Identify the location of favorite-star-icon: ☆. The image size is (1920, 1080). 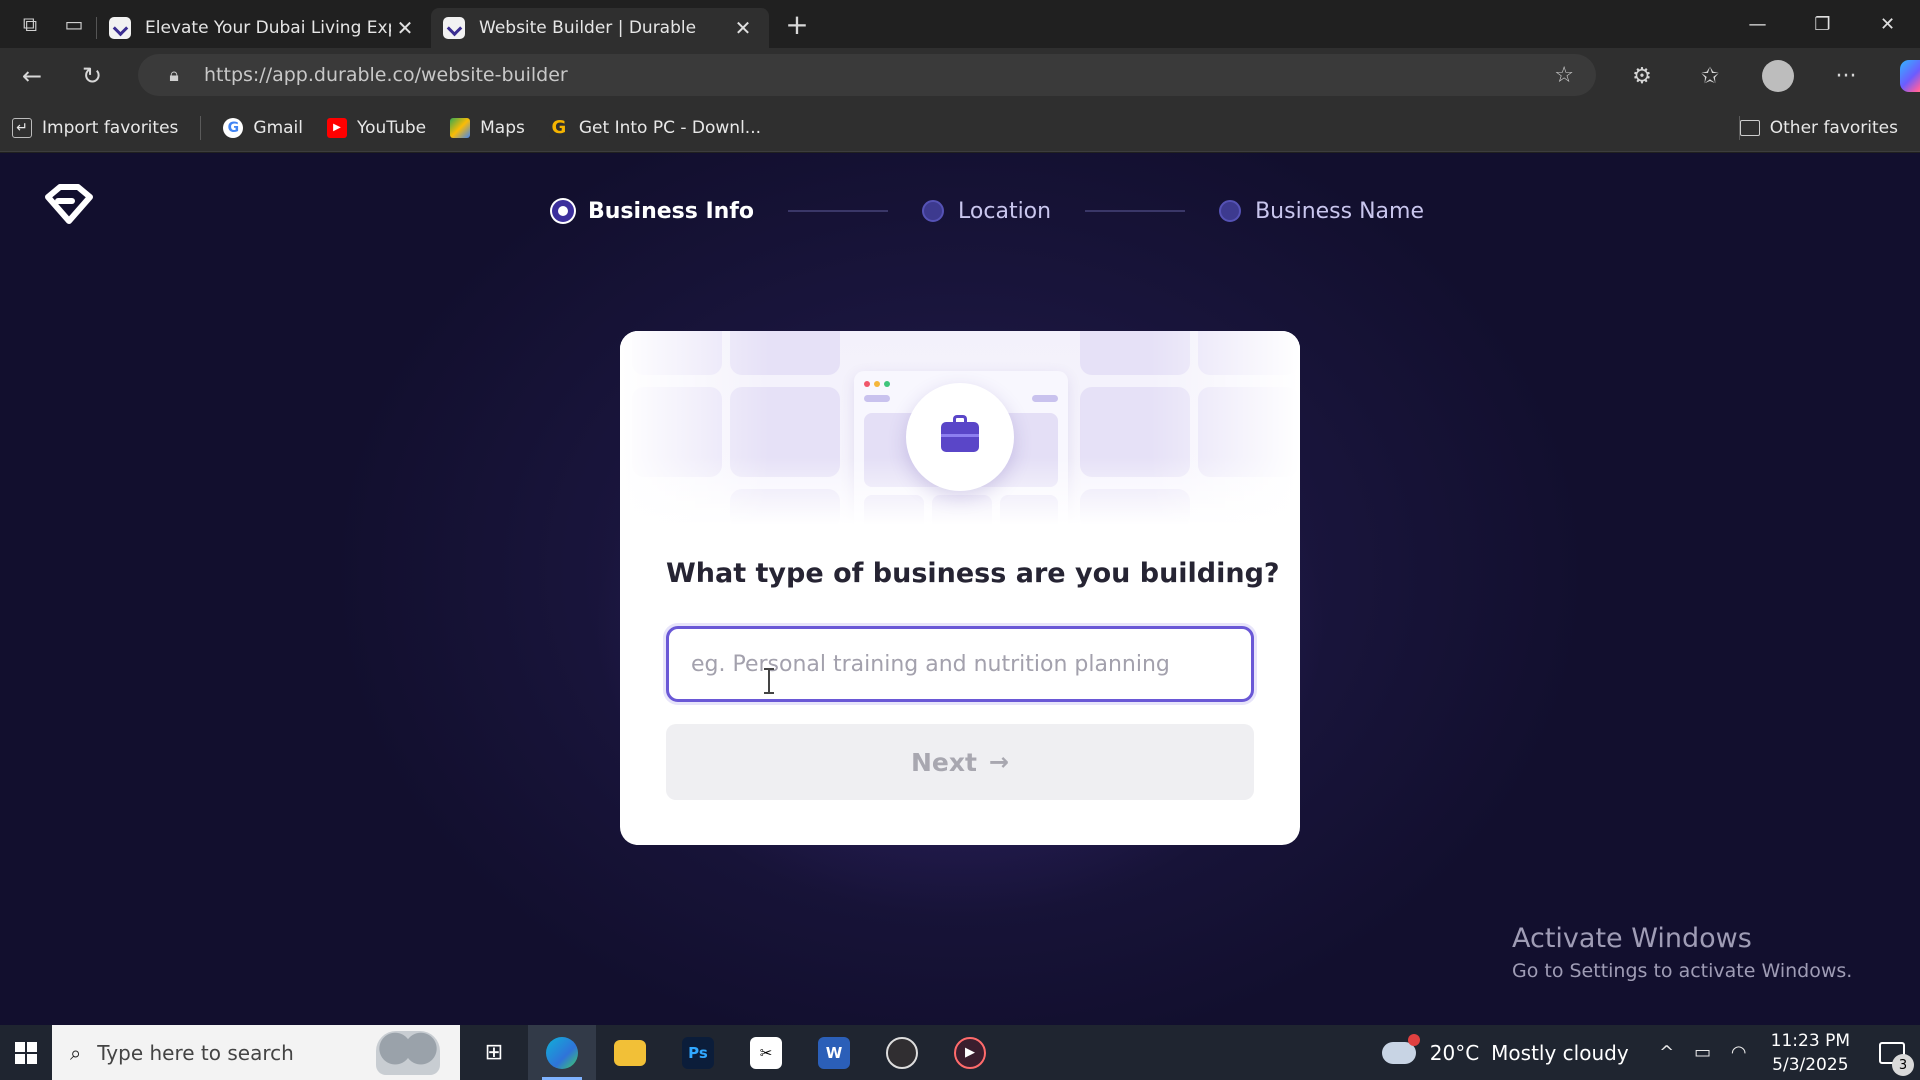
(1564, 75).